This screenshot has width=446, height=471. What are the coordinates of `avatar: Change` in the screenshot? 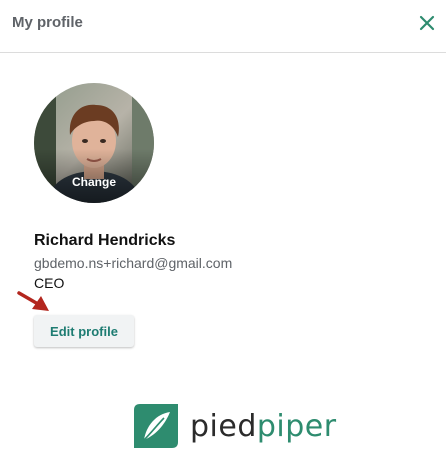 It's located at (94, 143).